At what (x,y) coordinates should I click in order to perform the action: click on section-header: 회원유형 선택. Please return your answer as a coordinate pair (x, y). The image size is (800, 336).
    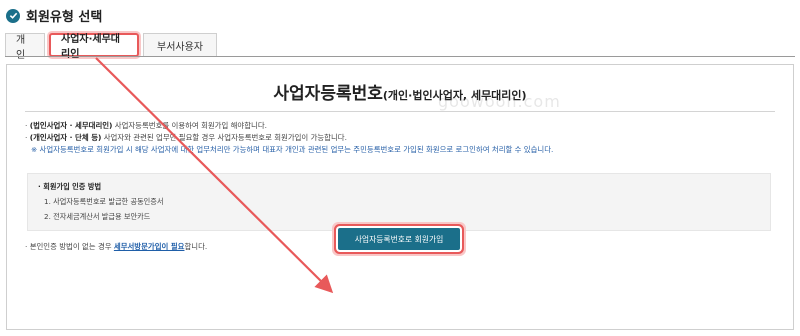
    Looking at the image, I should click on (54, 15).